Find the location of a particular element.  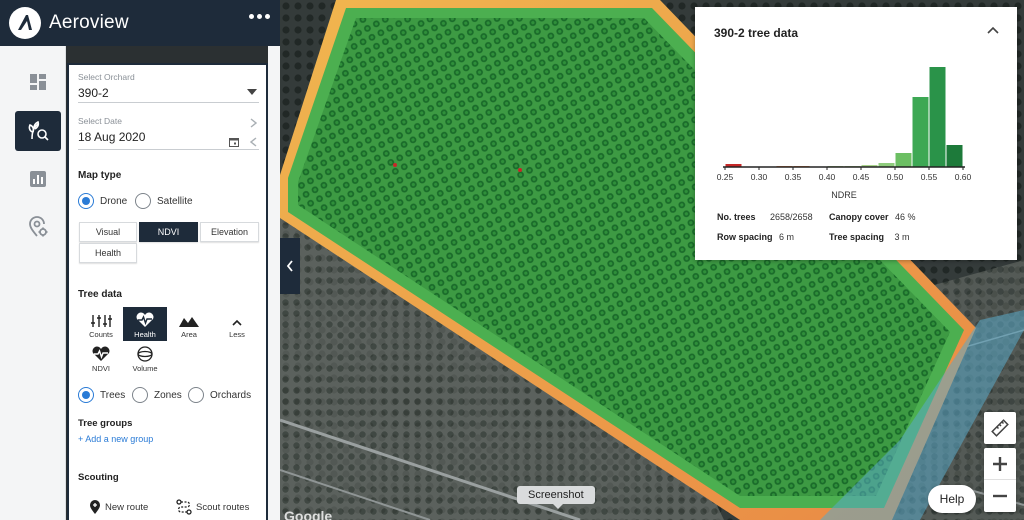

tool-counts: Counts is located at coordinates (101, 324).